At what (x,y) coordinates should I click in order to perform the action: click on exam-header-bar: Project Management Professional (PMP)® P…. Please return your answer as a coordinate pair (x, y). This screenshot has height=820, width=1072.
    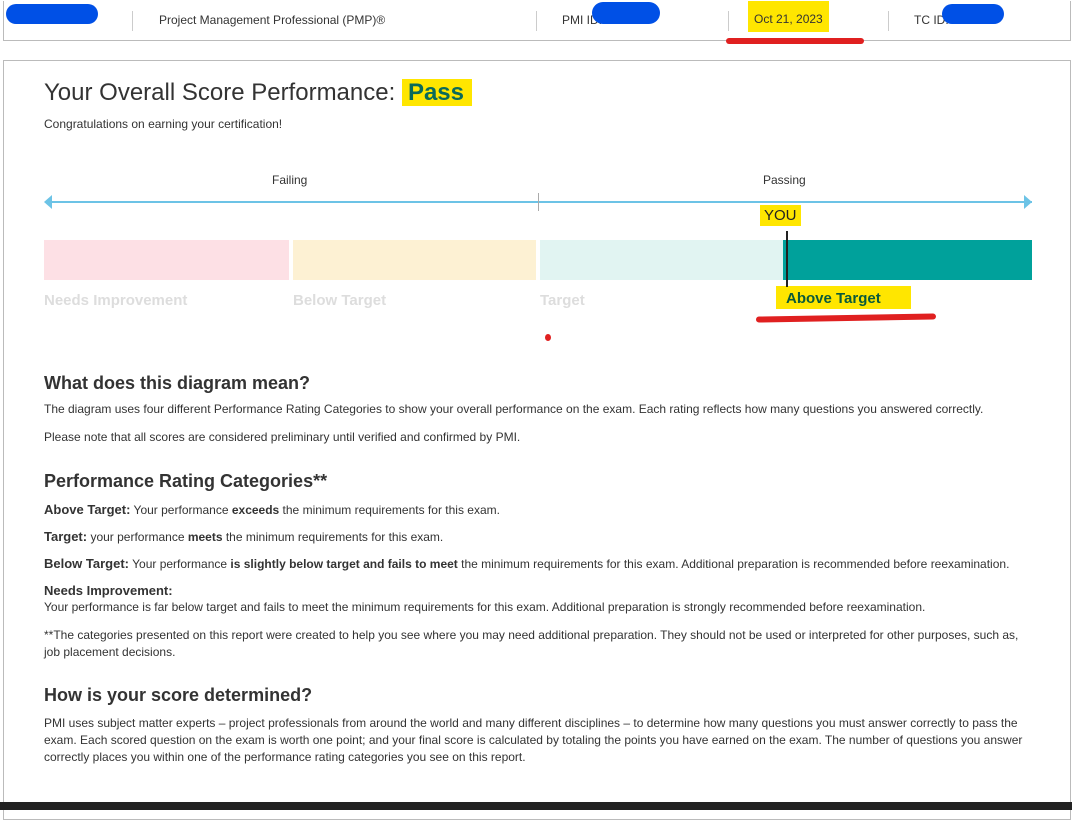
    Looking at the image, I should click on (537, 22).